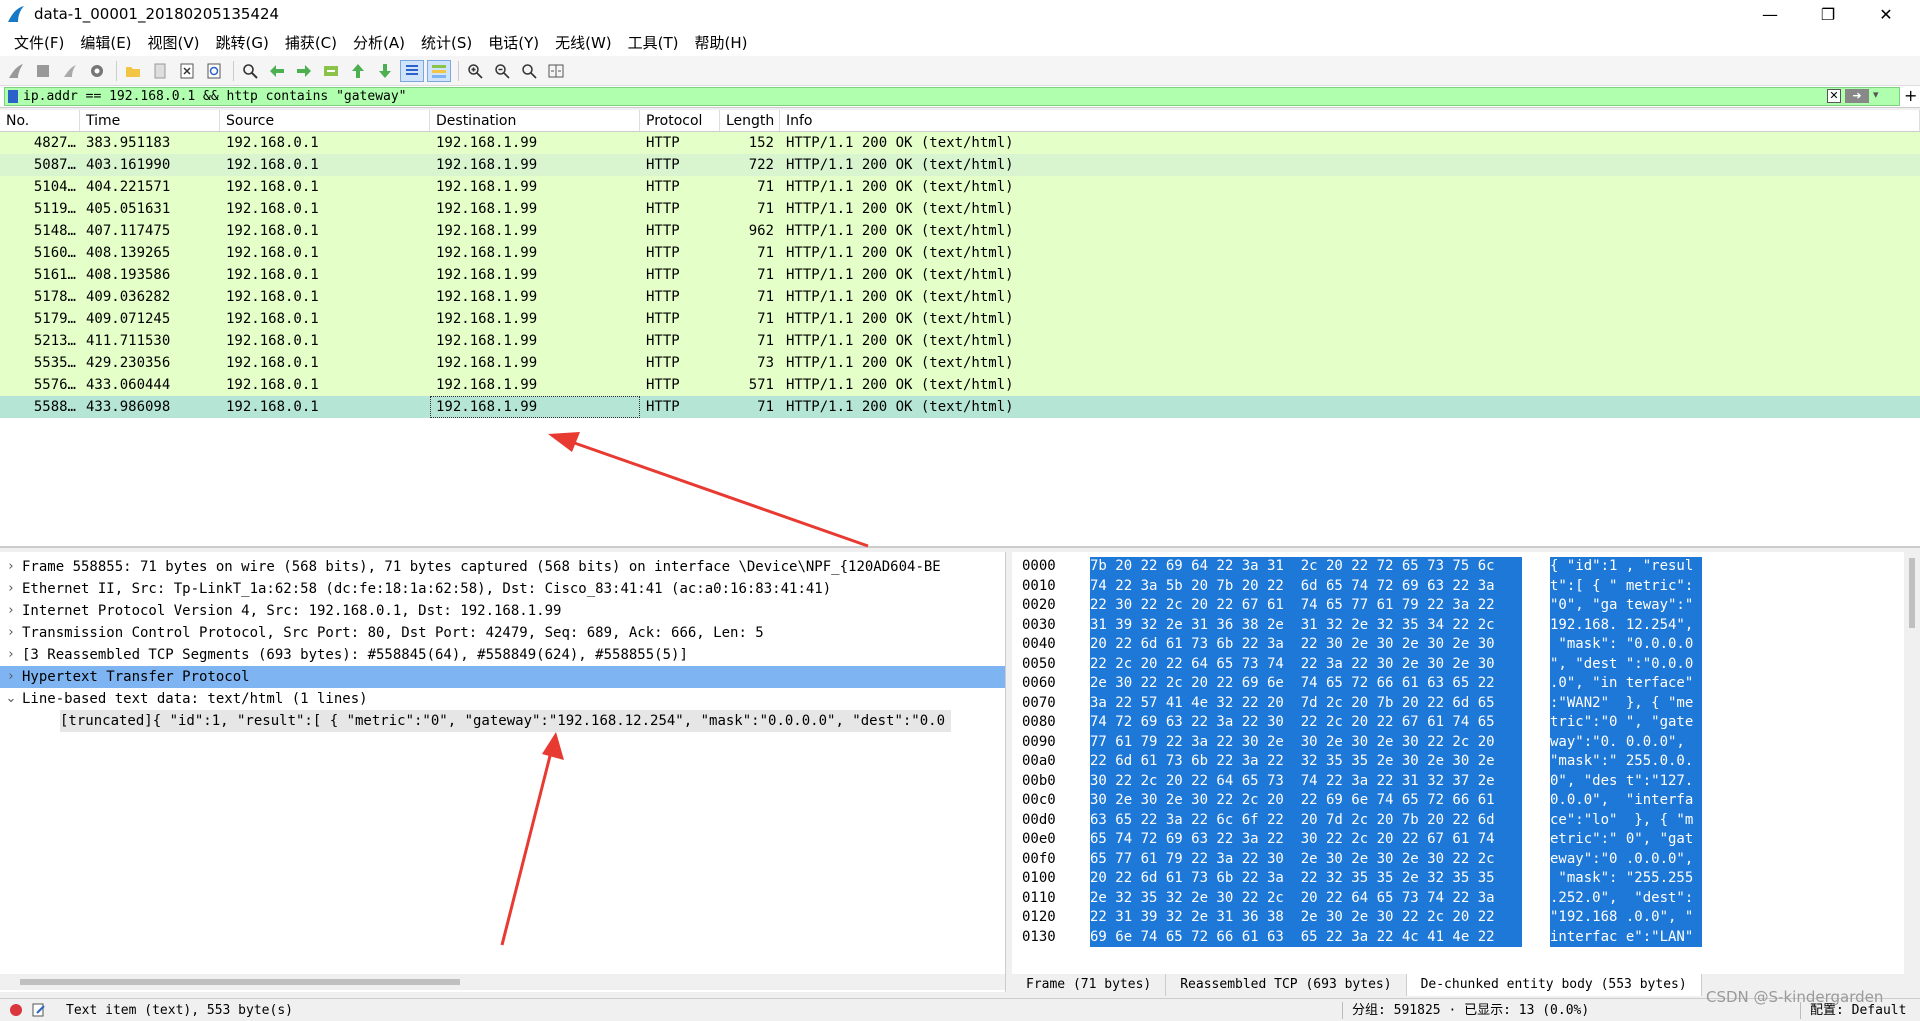 Image resolution: width=1920 pixels, height=1021 pixels. Describe the element at coordinates (502, 677) in the screenshot. I see `tree-item-http: › Hypertext Transfer Protocol` at that location.